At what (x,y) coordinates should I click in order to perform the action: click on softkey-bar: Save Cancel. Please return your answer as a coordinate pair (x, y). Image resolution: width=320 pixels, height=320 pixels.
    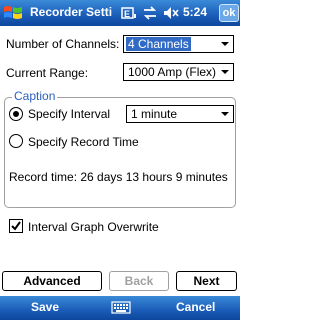
    Looking at the image, I should click on (120, 308).